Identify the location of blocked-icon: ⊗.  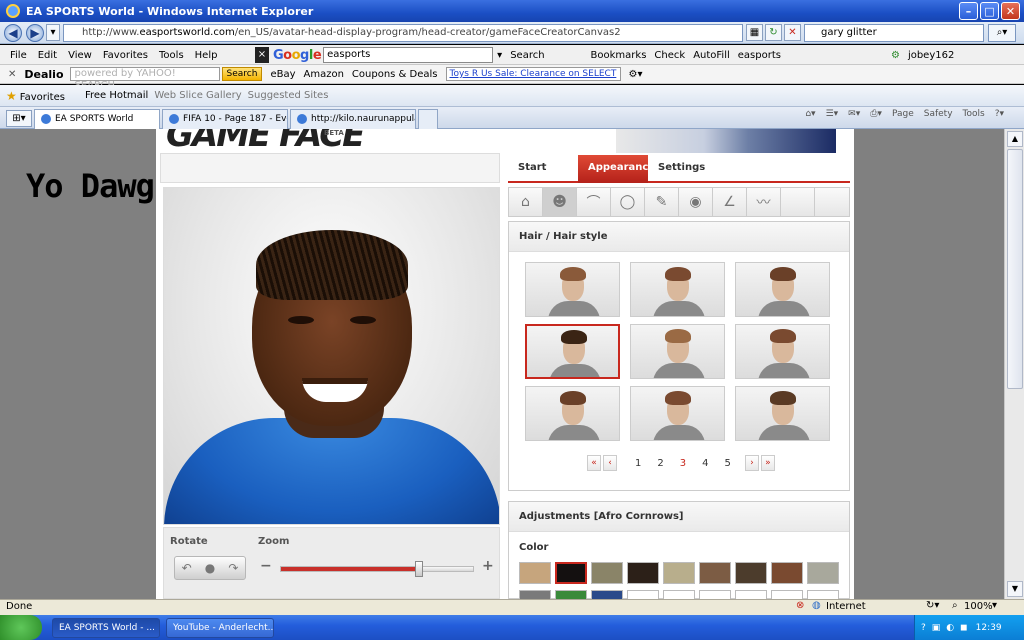
(800, 605).